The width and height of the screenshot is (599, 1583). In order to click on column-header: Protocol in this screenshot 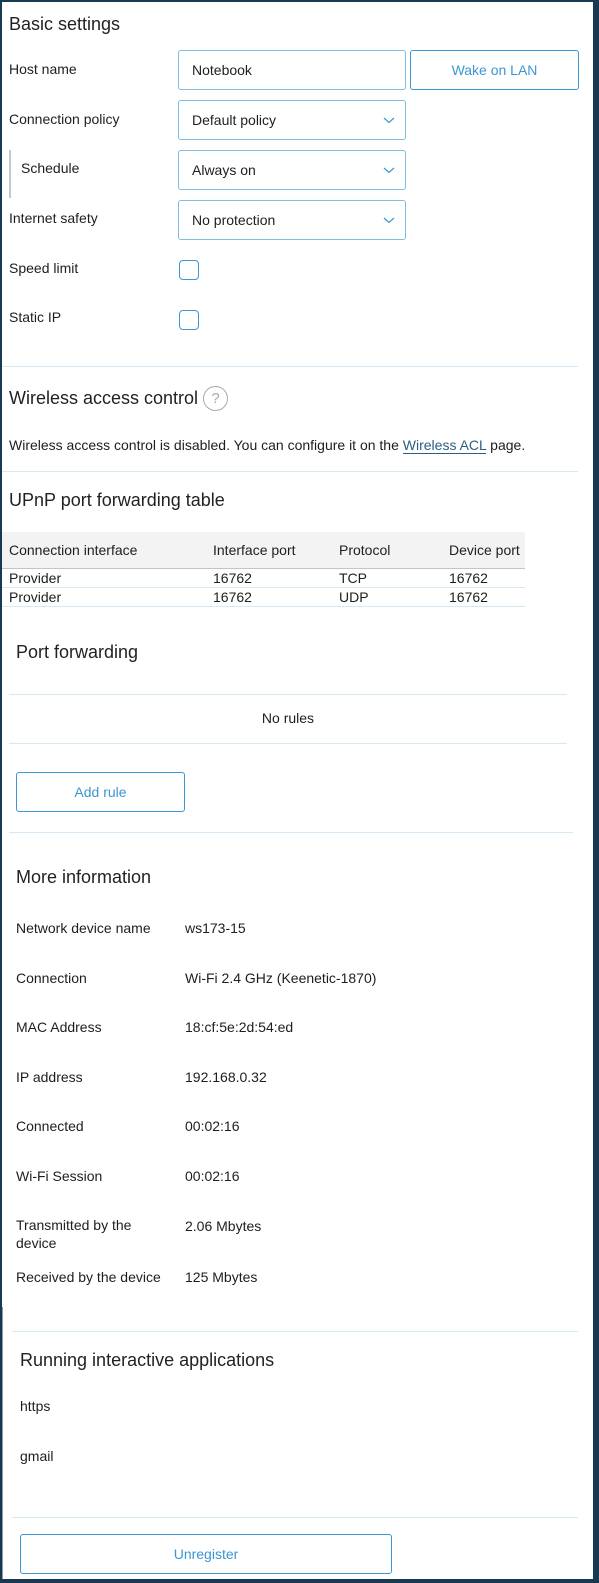, I will do `click(387, 550)`.